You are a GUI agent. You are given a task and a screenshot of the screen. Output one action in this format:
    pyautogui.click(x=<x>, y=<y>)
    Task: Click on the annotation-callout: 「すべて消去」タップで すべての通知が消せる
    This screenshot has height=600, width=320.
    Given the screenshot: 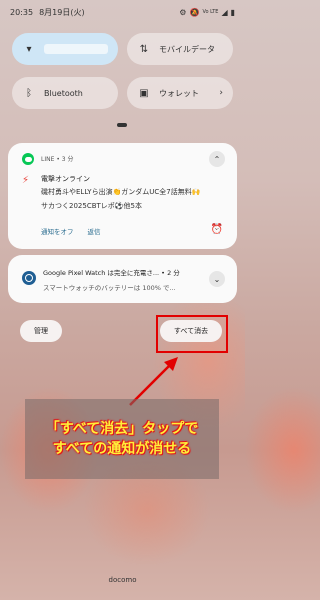 What is the action you would take?
    pyautogui.click(x=122, y=439)
    